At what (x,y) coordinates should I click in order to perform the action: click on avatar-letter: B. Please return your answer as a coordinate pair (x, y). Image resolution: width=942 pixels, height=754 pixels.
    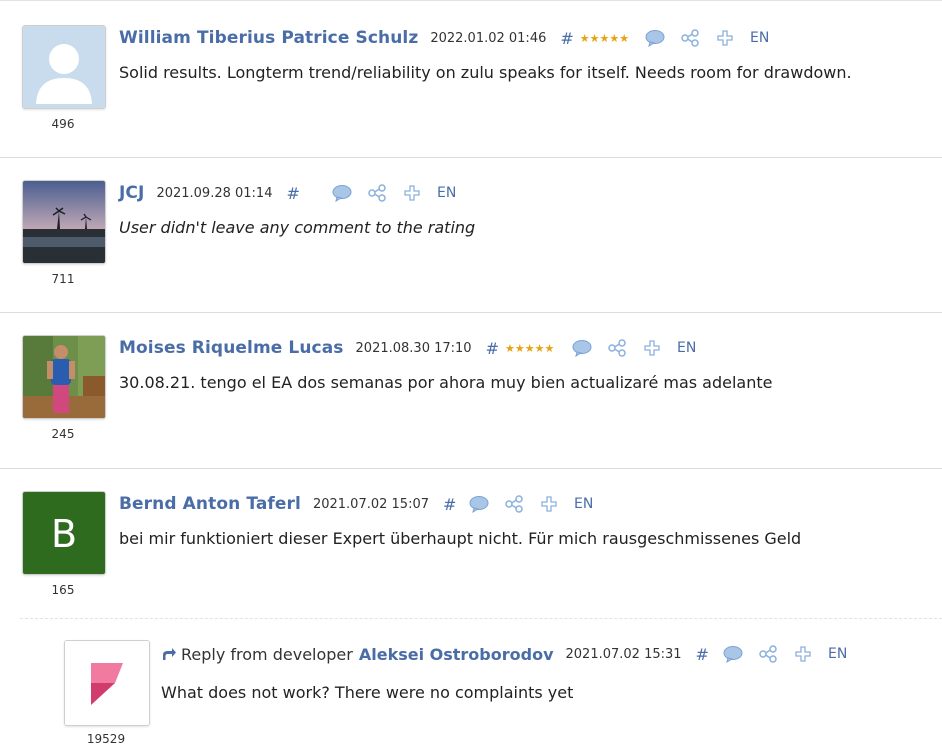
    Looking at the image, I should click on (64, 534).